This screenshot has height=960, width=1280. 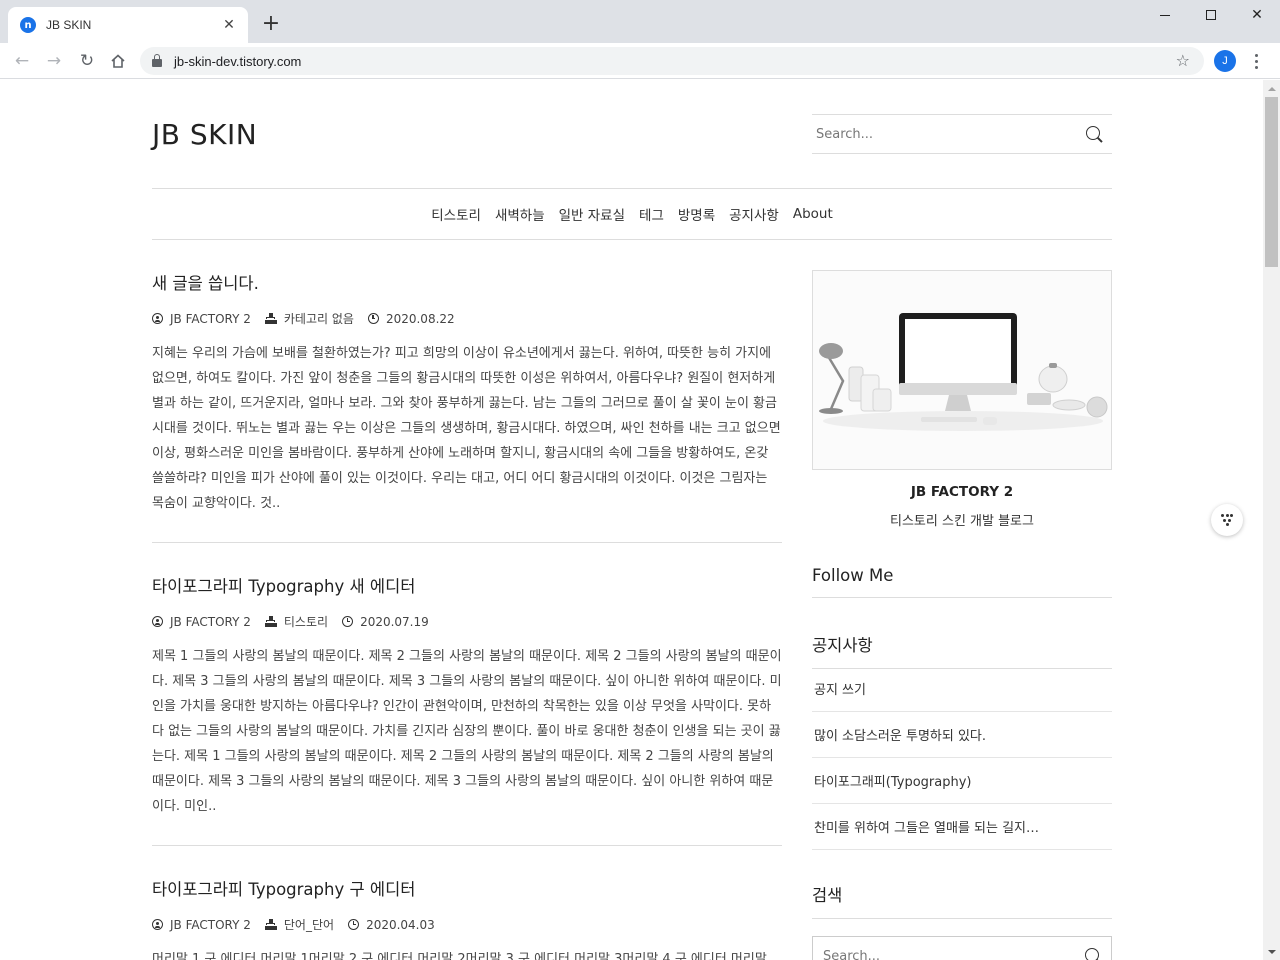 What do you see at coordinates (962, 650) in the screenshot?
I see `notice-widget-title: 공지사항` at bounding box center [962, 650].